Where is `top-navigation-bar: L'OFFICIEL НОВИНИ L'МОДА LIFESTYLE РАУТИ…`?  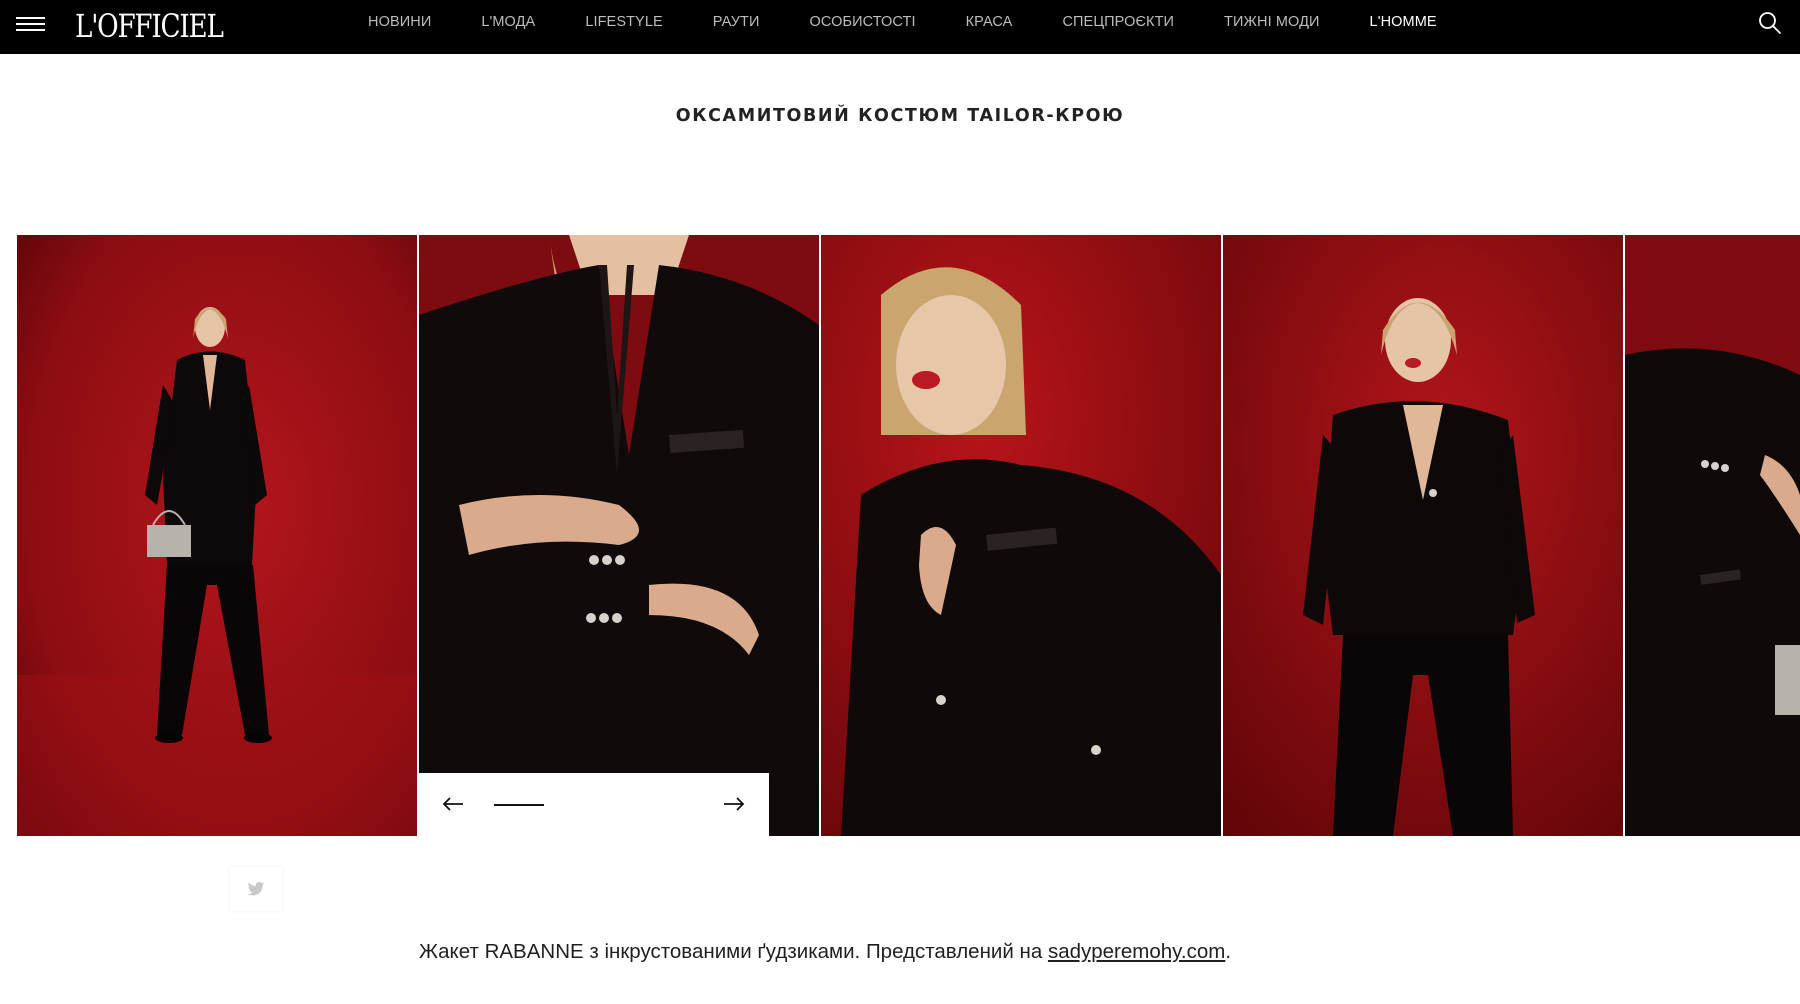 top-navigation-bar: L'OFFICIEL НОВИНИ L'МОДА LIFESTYLE РАУТИ… is located at coordinates (900, 27).